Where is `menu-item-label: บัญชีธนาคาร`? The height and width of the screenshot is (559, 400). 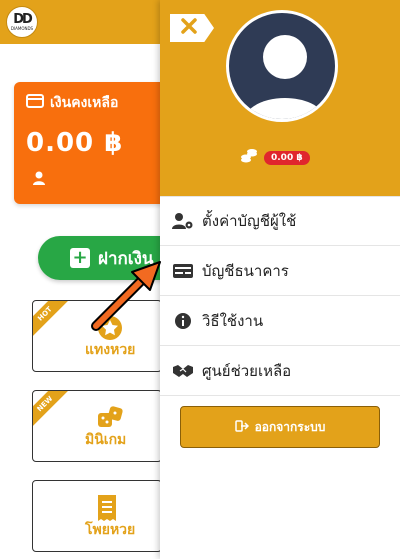 menu-item-label: บัญชีธนาคาร is located at coordinates (245, 270).